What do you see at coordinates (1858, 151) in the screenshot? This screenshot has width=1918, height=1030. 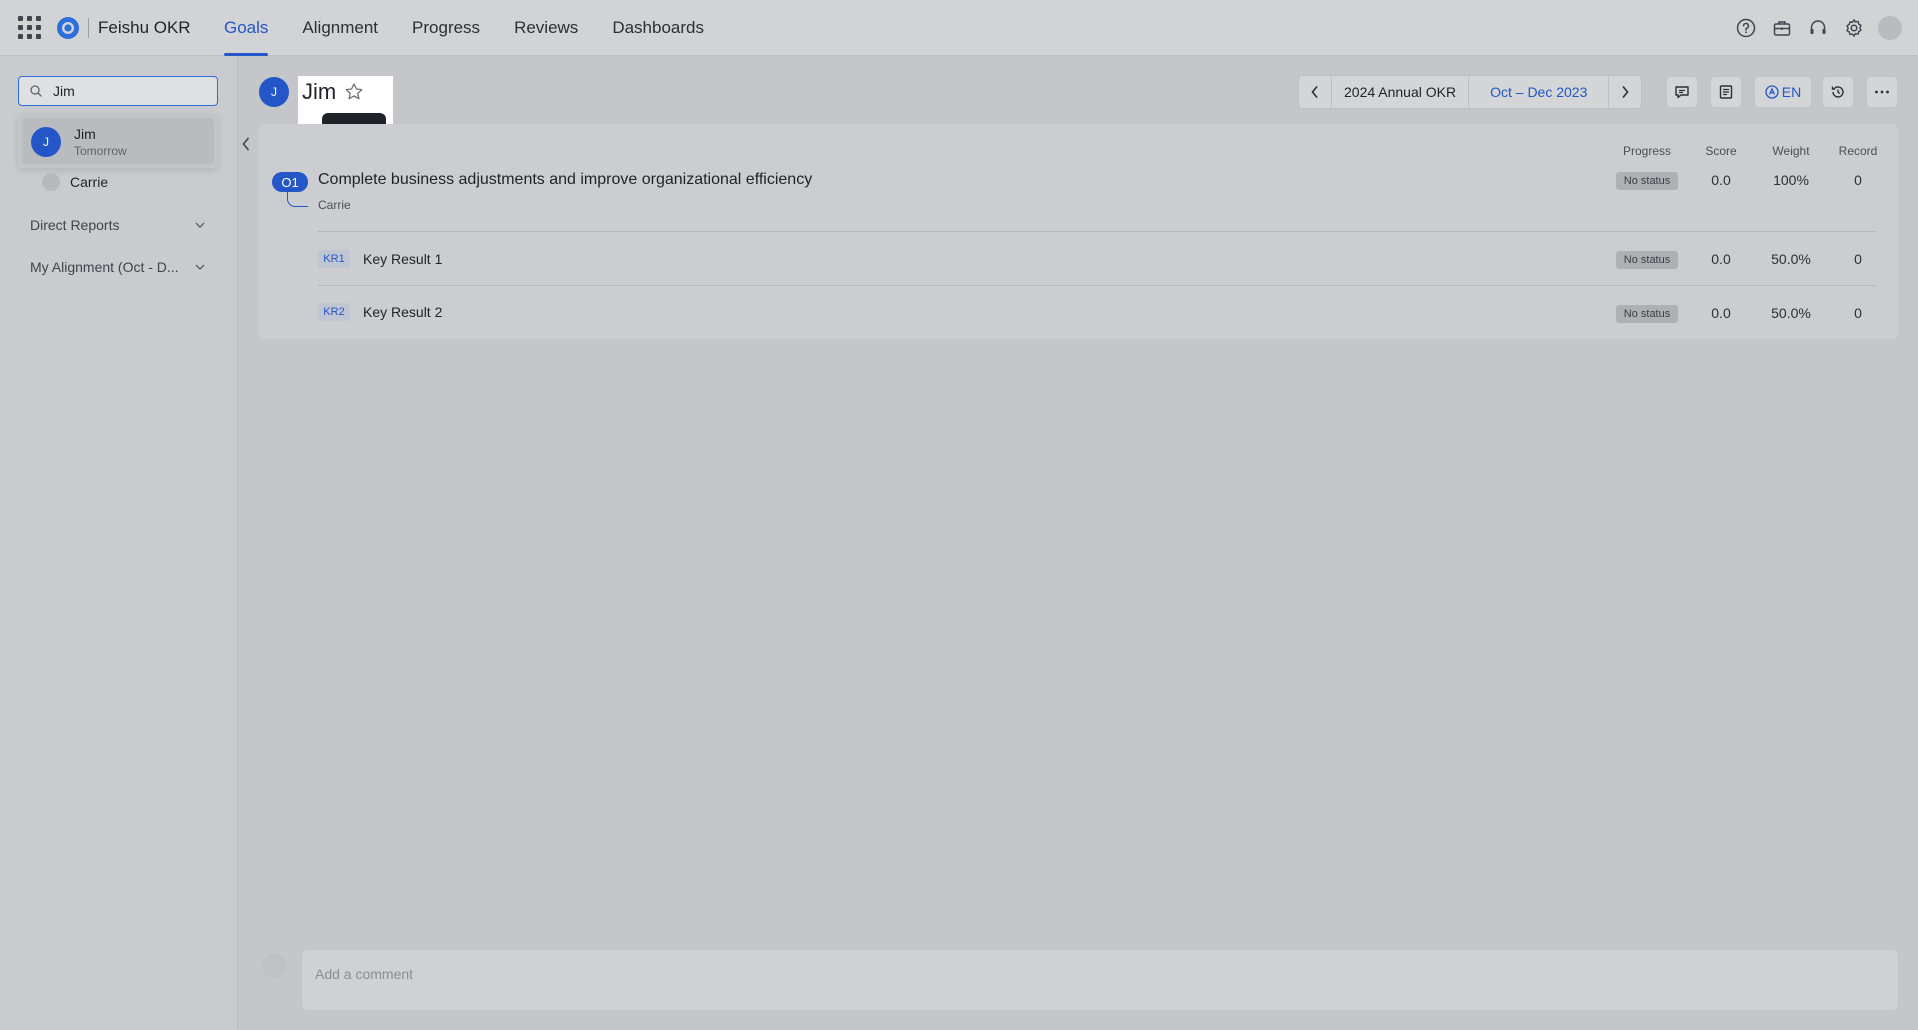 I see `column-record: Record` at bounding box center [1858, 151].